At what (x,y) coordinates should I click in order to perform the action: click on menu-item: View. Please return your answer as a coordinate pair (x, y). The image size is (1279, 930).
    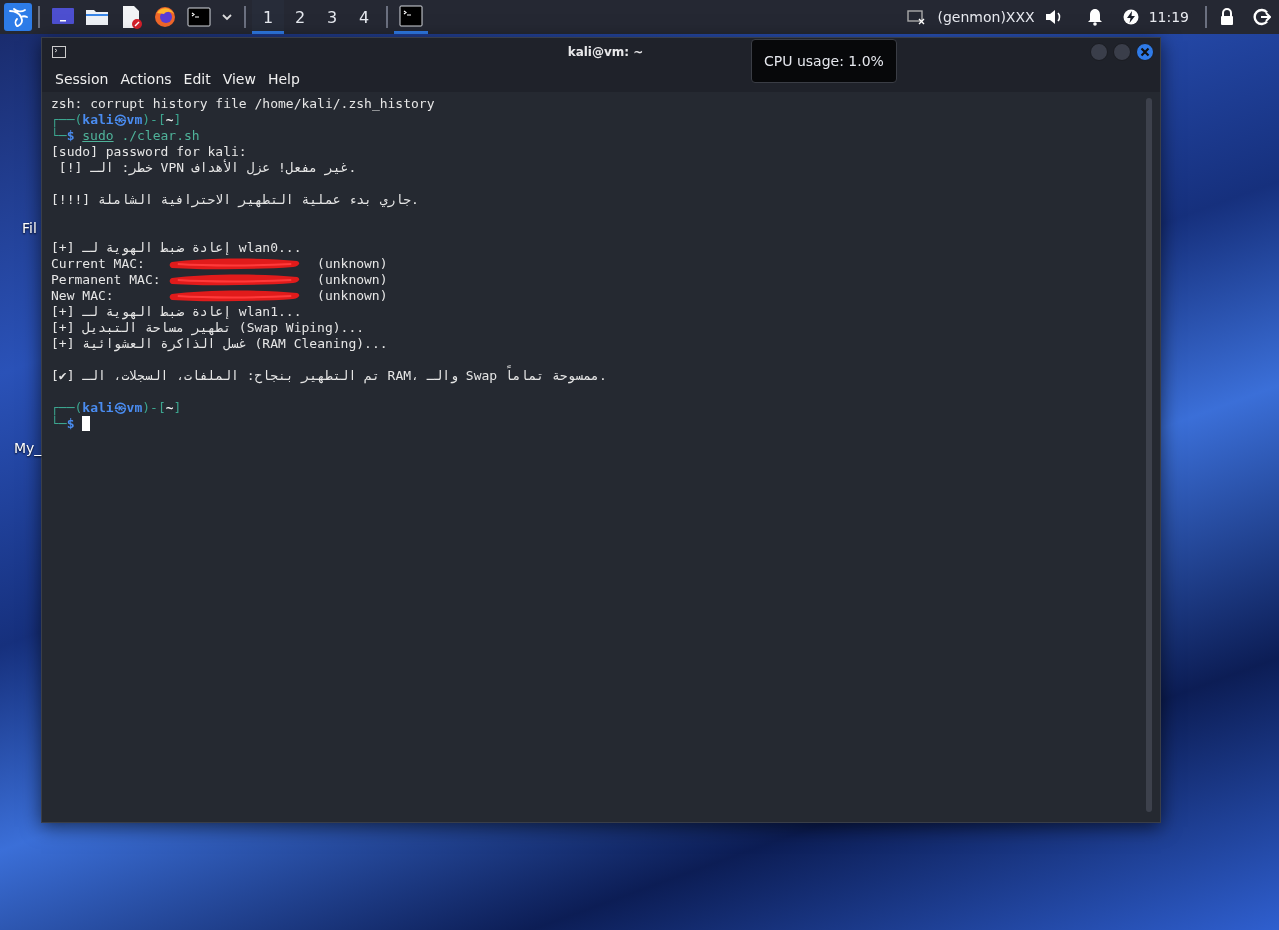
    Looking at the image, I should click on (239, 79).